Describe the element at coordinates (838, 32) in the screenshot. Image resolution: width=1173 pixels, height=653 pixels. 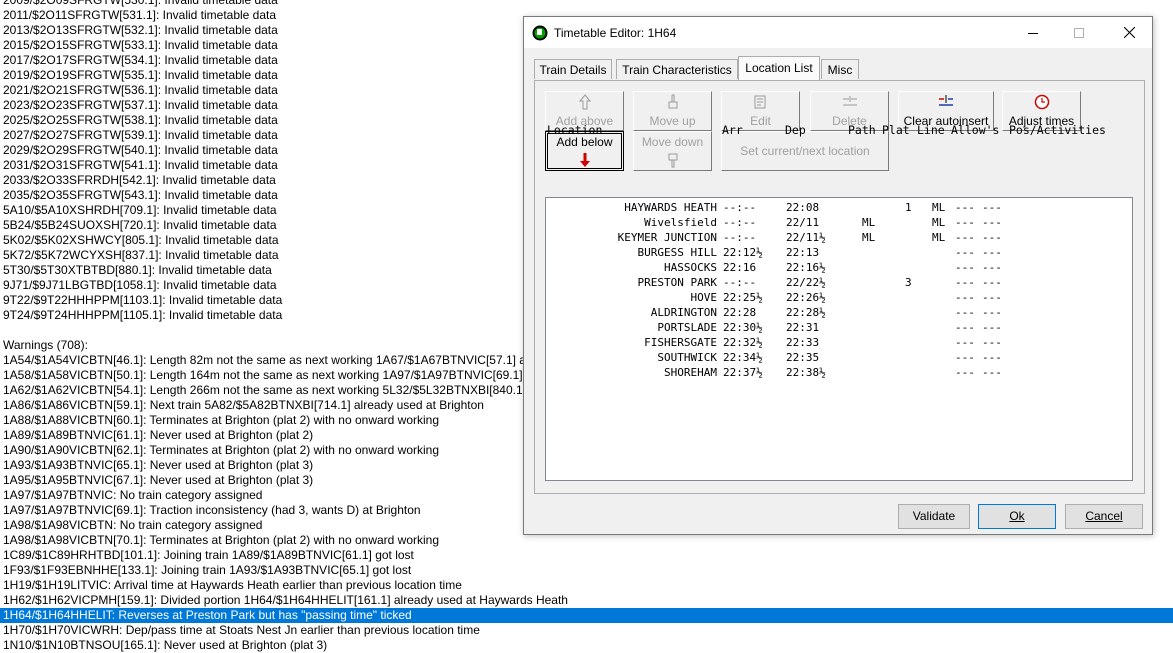
I see `title-bar: Timetable Editor: 1H64` at that location.